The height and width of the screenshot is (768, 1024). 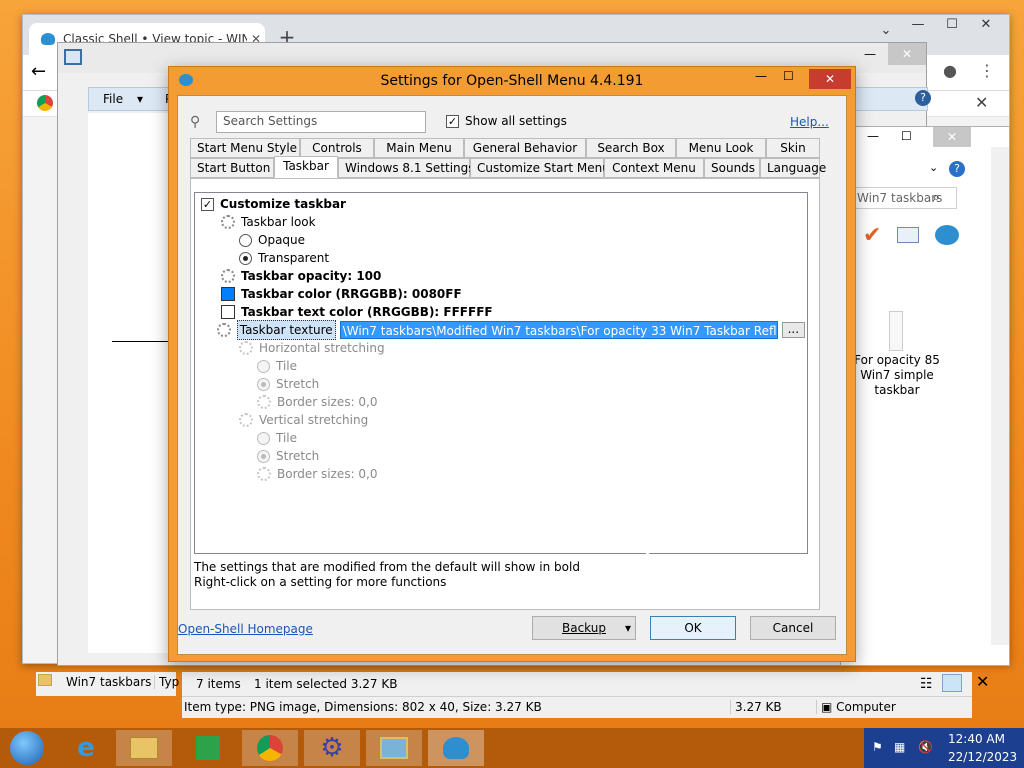 What do you see at coordinates (306, 167) in the screenshot?
I see `tab-taskbar: Taskbar` at bounding box center [306, 167].